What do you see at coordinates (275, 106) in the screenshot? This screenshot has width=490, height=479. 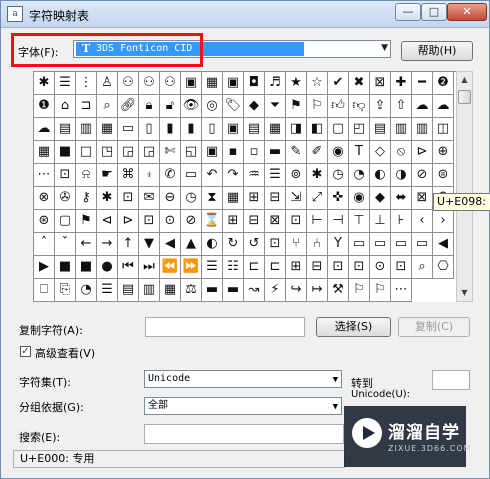 I see `glyph-cell: ⏷` at bounding box center [275, 106].